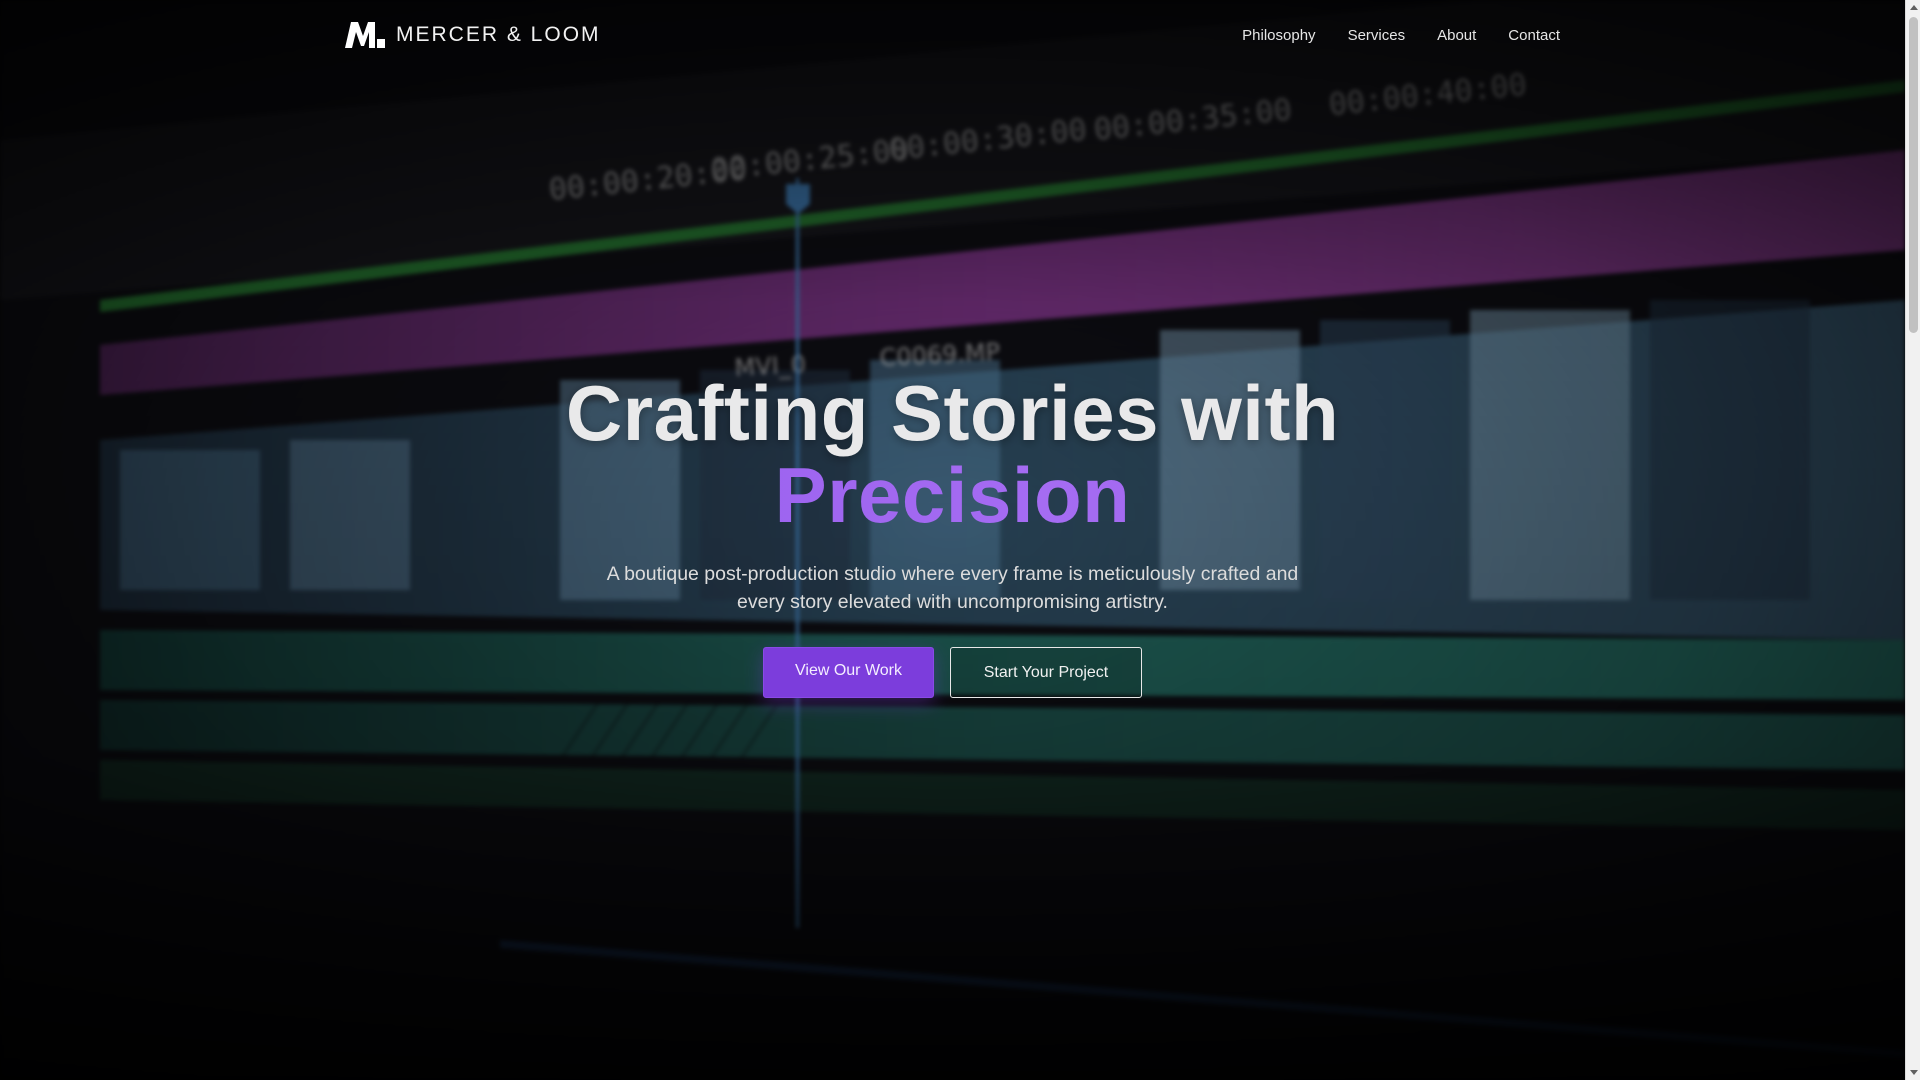 The height and width of the screenshot is (1080, 1920). I want to click on main-nav: Philosophy Services About Contact, so click(1393, 36).